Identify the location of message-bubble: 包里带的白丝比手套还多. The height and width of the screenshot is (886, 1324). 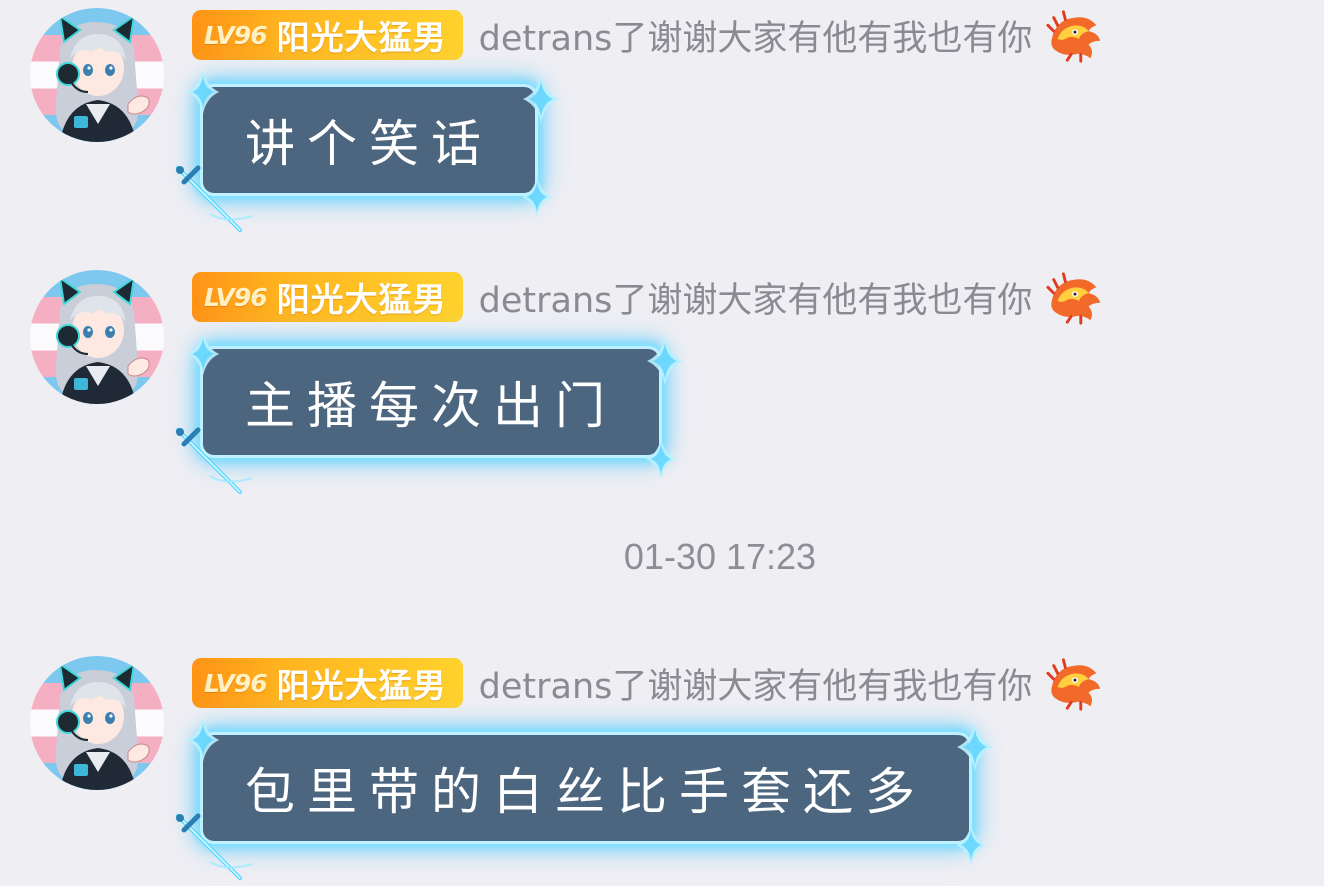
(589, 792).